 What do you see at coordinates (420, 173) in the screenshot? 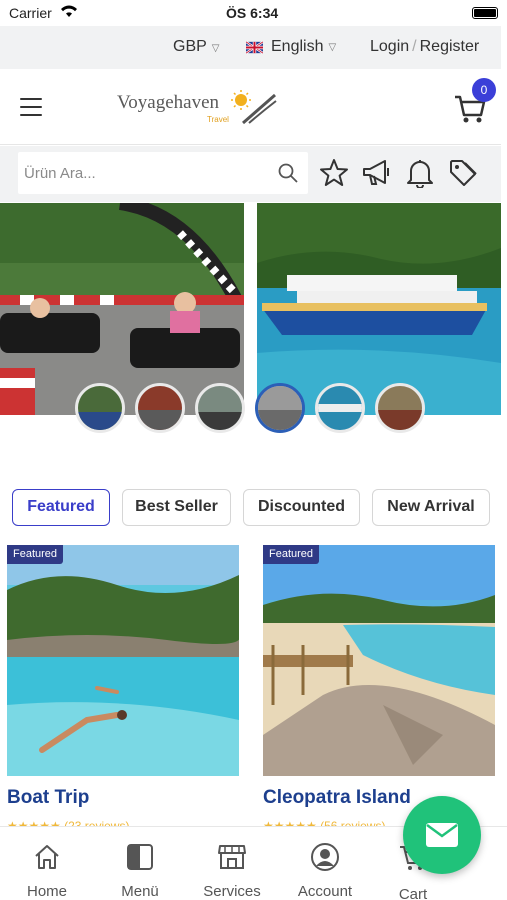
I see `bell-icon` at bounding box center [420, 173].